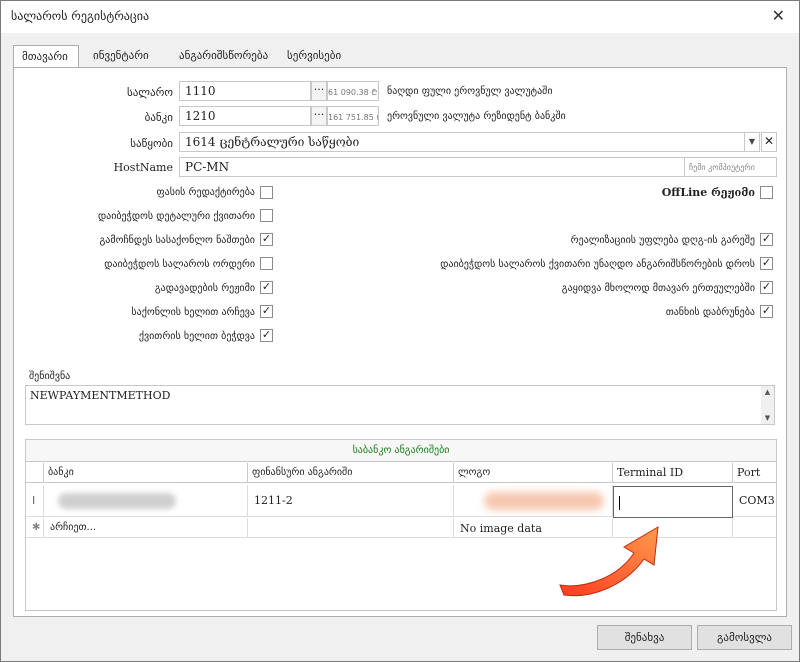 This screenshot has width=800, height=662. I want to click on cashbox-browse-button: ···, so click(319, 91).